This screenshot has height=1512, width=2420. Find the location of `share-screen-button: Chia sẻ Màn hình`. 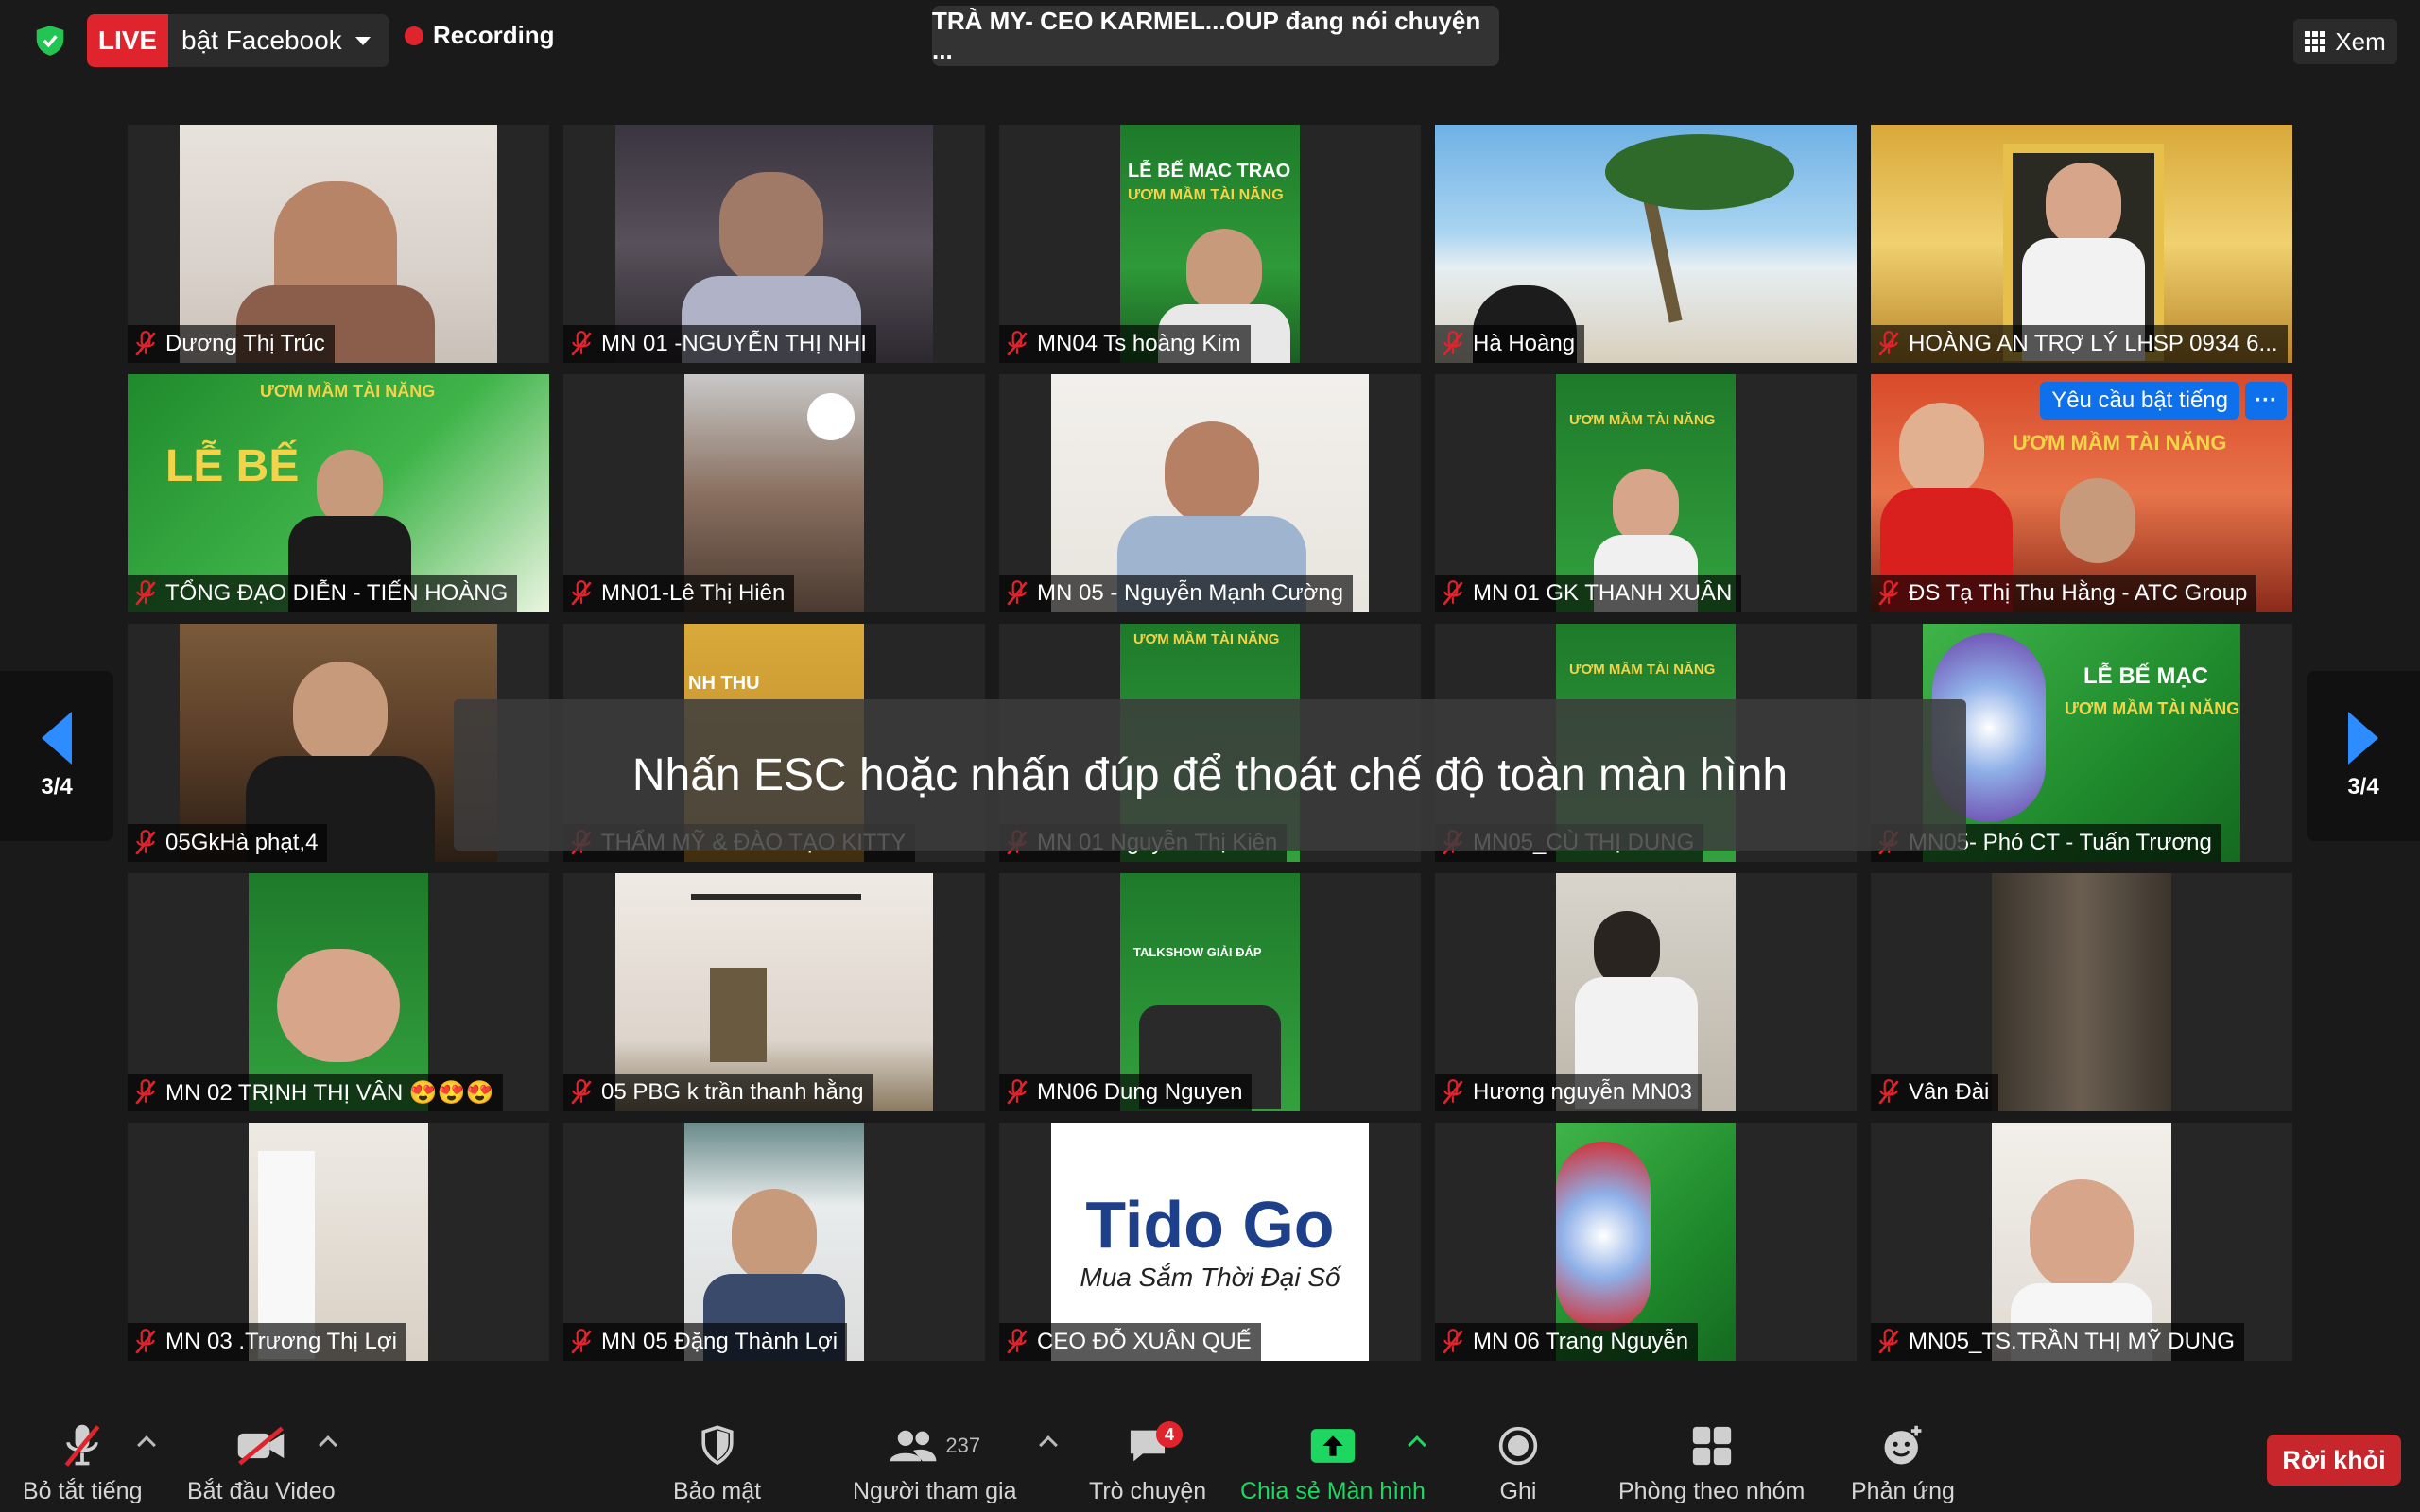

share-screen-button: Chia sẻ Màn hình is located at coordinates (1333, 1461).